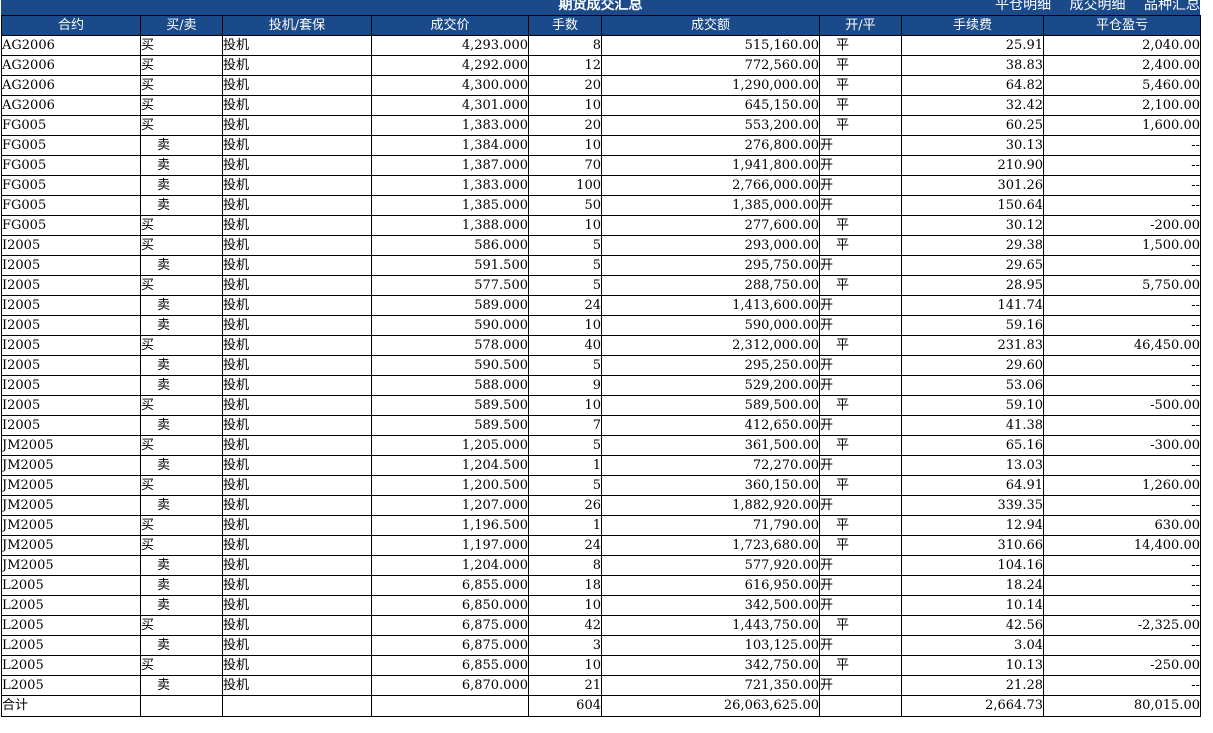 Image resolution: width=1213 pixels, height=733 pixels. Describe the element at coordinates (710, 665) in the screenshot. I see `amount-cell: 342,750.00` at that location.